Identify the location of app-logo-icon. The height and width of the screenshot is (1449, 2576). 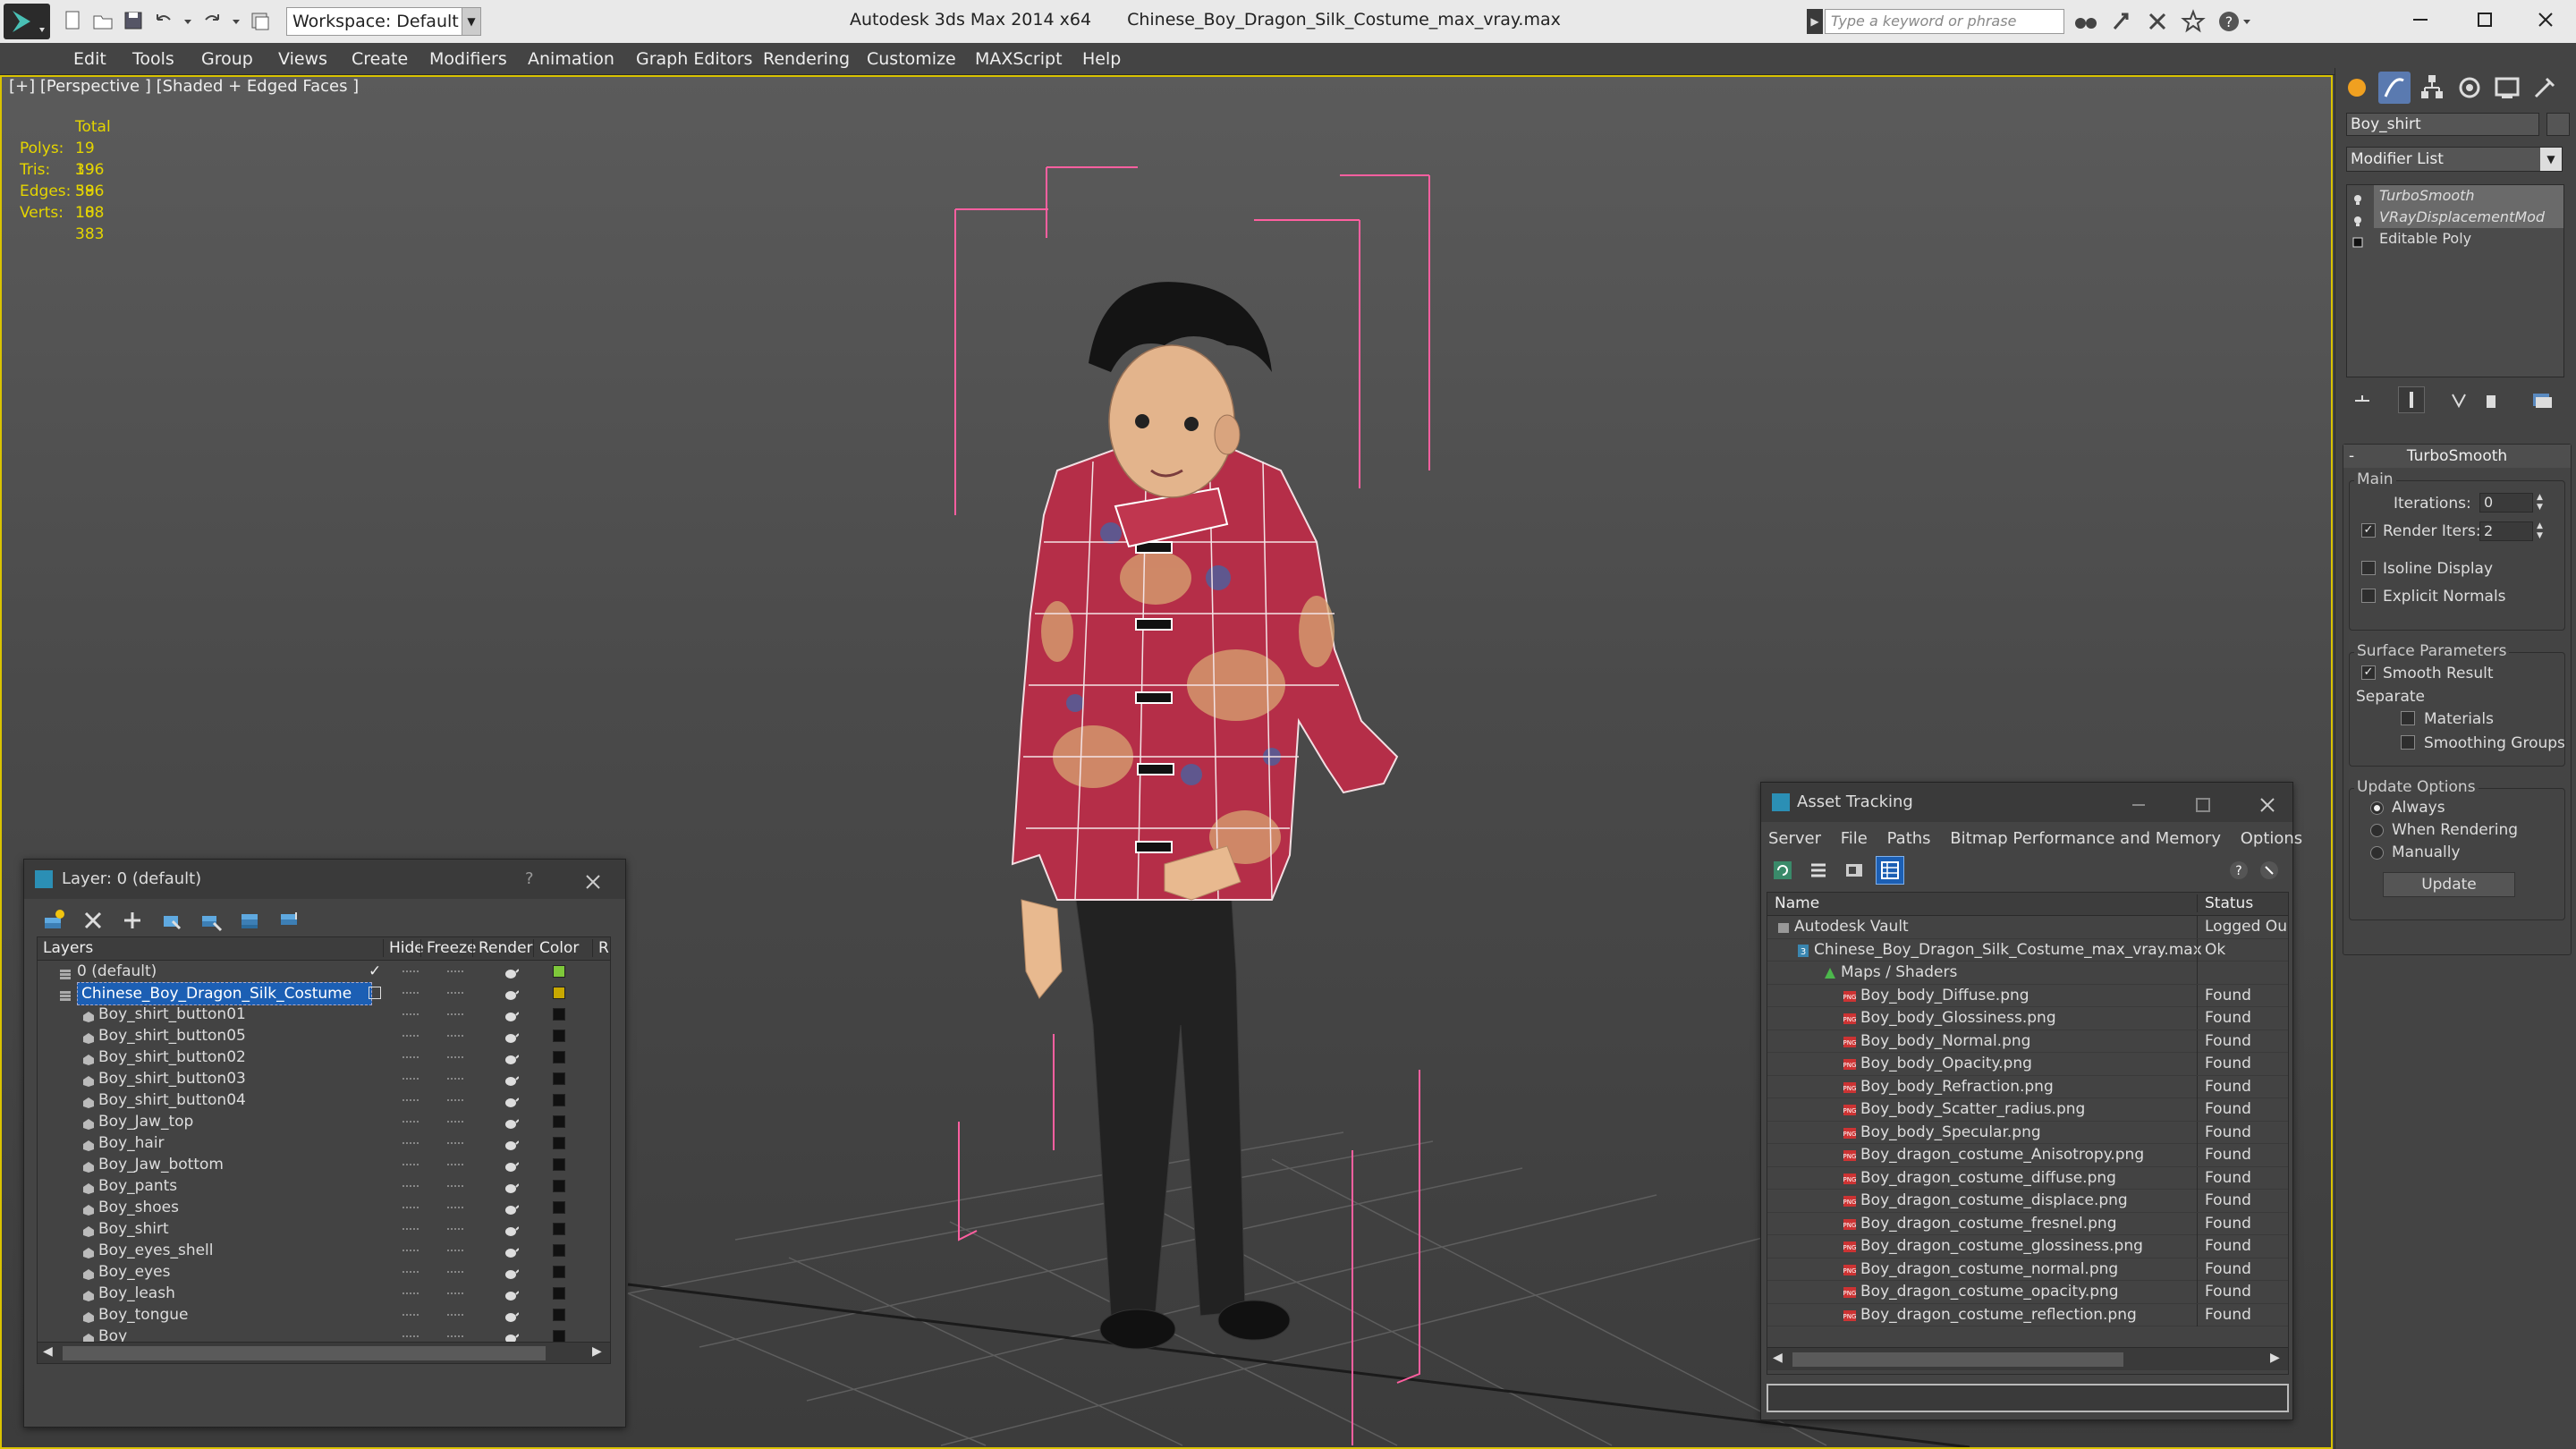
(27, 21).